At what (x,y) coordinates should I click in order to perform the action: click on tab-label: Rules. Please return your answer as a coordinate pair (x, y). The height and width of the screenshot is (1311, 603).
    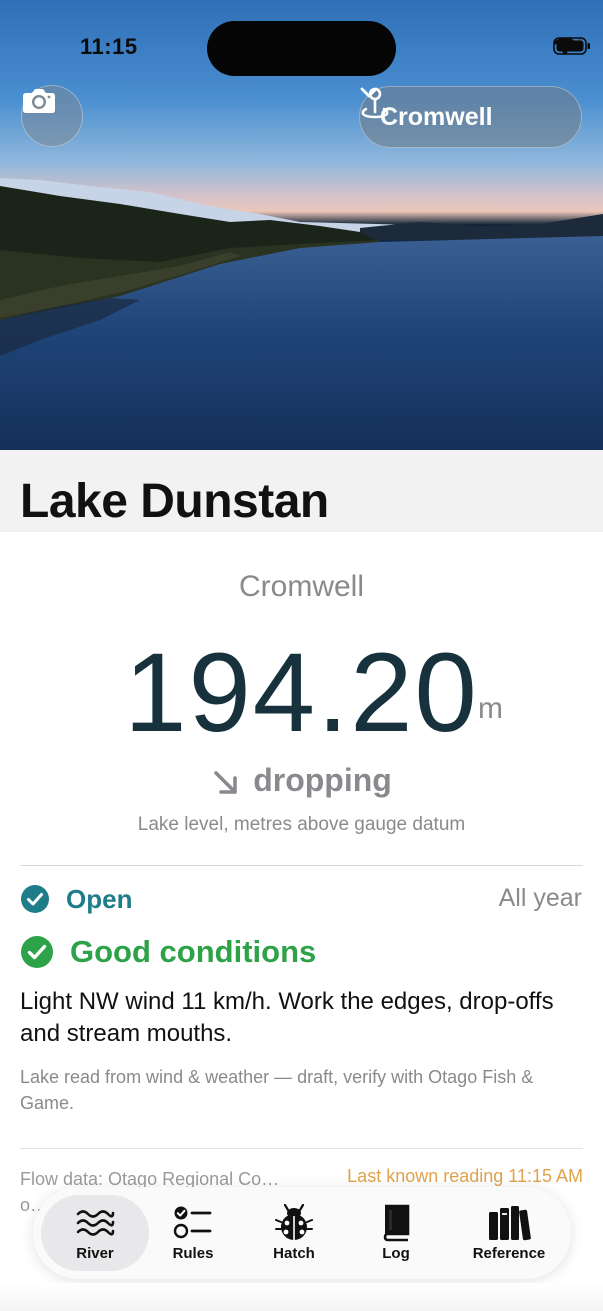
    Looking at the image, I should click on (193, 1253).